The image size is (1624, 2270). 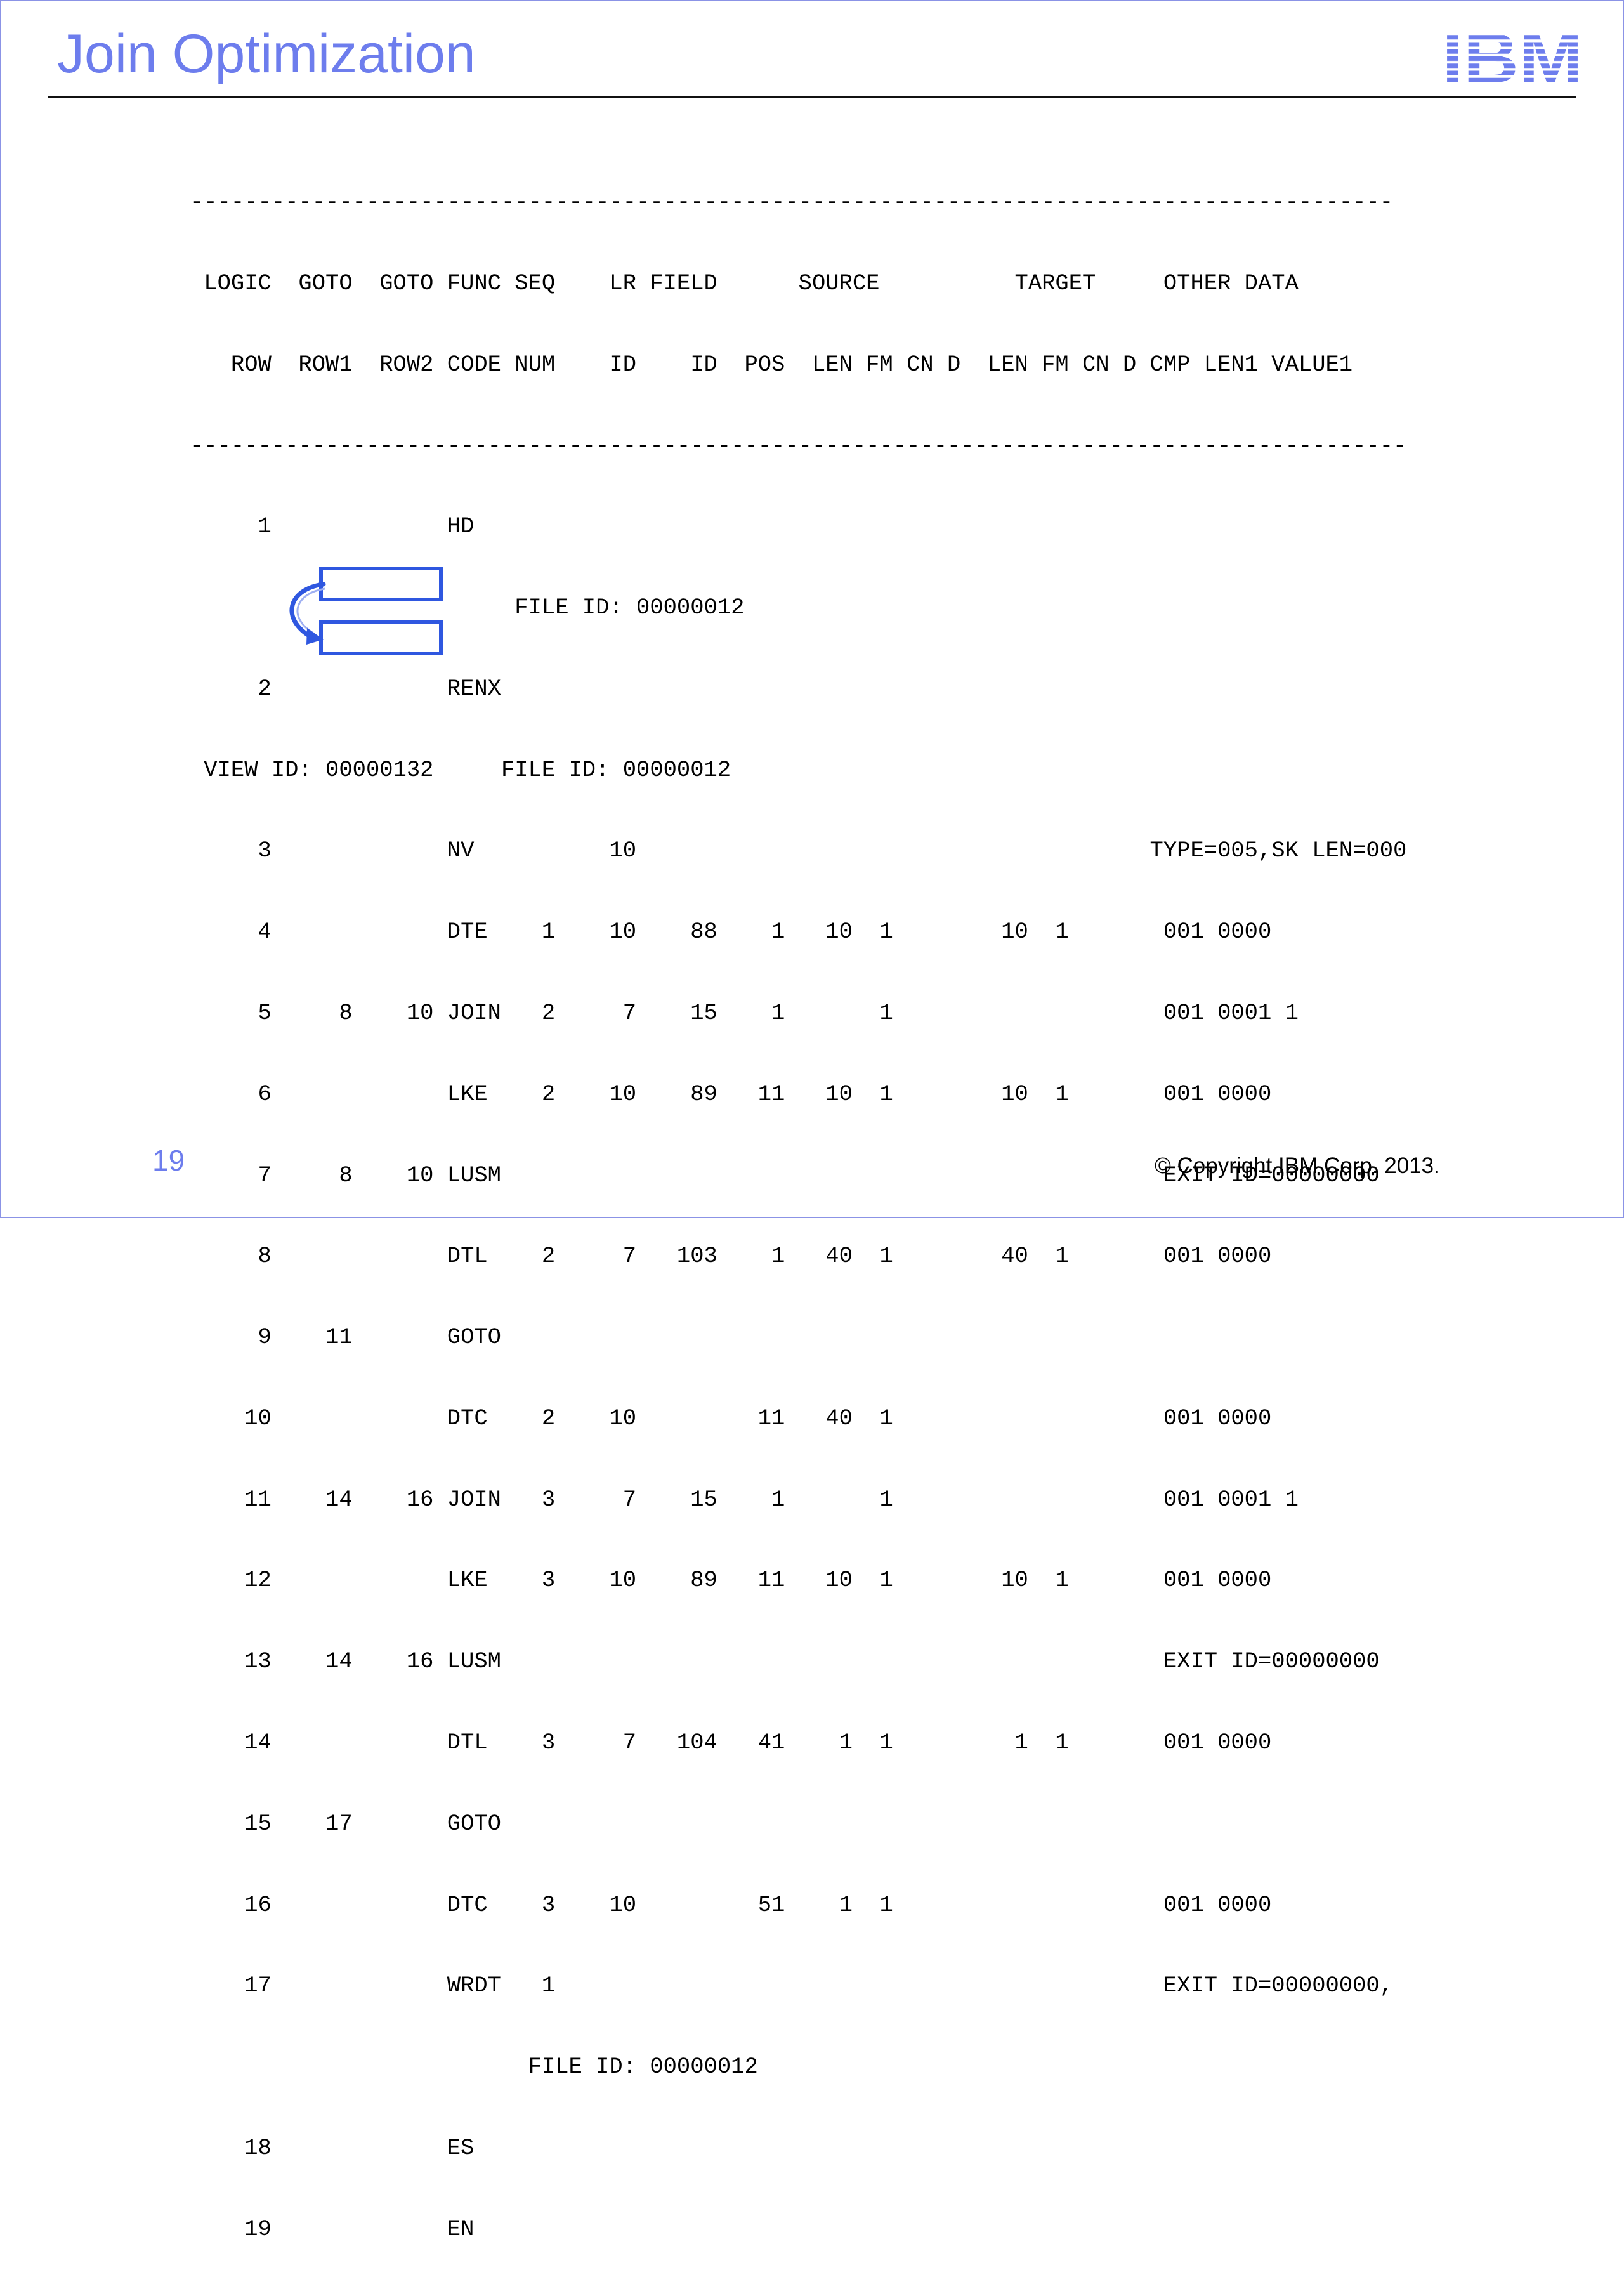 What do you see at coordinates (333, 2147) in the screenshot?
I see `listing-line: 18 ES` at bounding box center [333, 2147].